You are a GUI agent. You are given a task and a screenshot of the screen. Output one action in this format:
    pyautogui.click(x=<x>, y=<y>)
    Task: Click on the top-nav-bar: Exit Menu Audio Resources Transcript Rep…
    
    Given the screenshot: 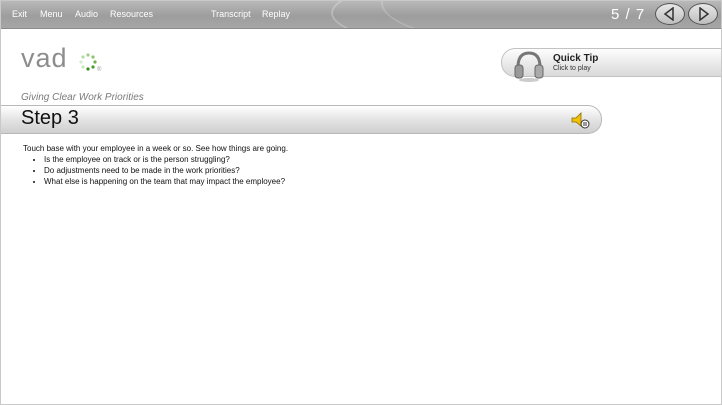 What is the action you would take?
    pyautogui.click(x=361, y=15)
    